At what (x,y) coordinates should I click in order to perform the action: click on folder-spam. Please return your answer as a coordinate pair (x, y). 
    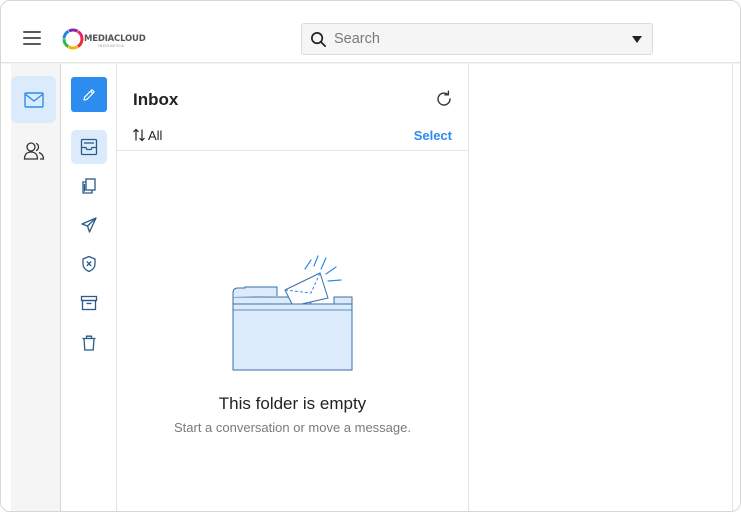
    Looking at the image, I should click on (89, 264).